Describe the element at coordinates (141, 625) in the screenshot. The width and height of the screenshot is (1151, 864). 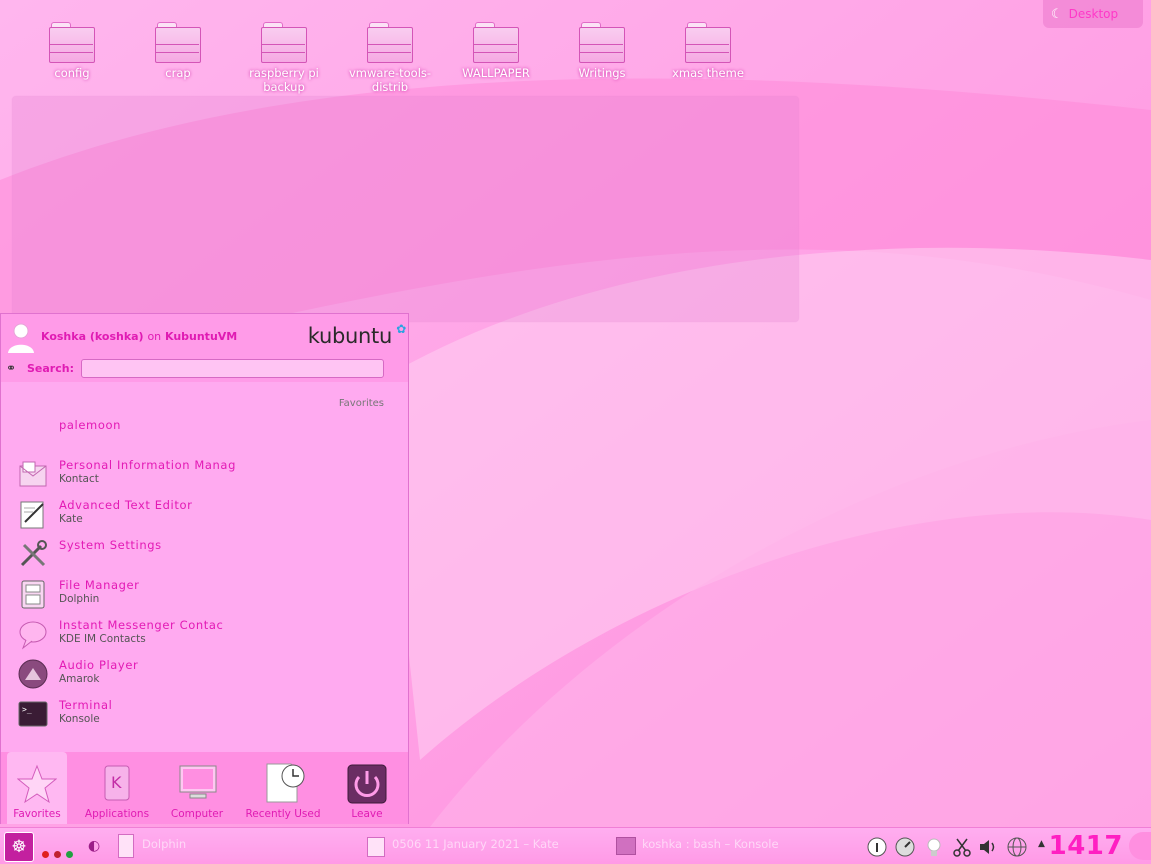
I see `item-name: Instant Messenger Contac` at that location.